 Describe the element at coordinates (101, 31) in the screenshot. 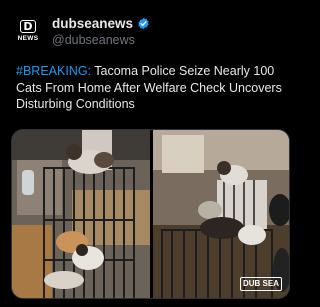

I see `account-names: dubseanews @dubseanews` at that location.